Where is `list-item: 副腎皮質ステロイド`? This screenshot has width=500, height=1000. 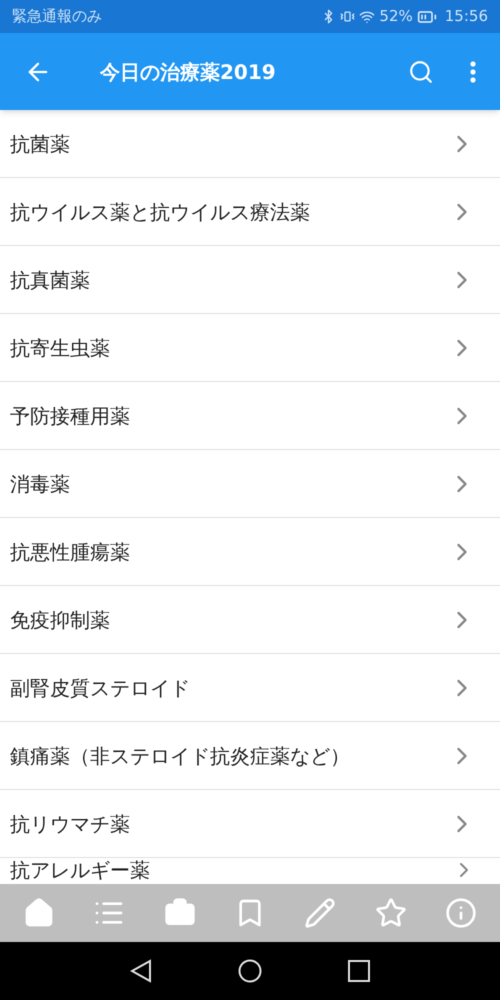
list-item: 副腎皮質ステロイド is located at coordinates (250, 688).